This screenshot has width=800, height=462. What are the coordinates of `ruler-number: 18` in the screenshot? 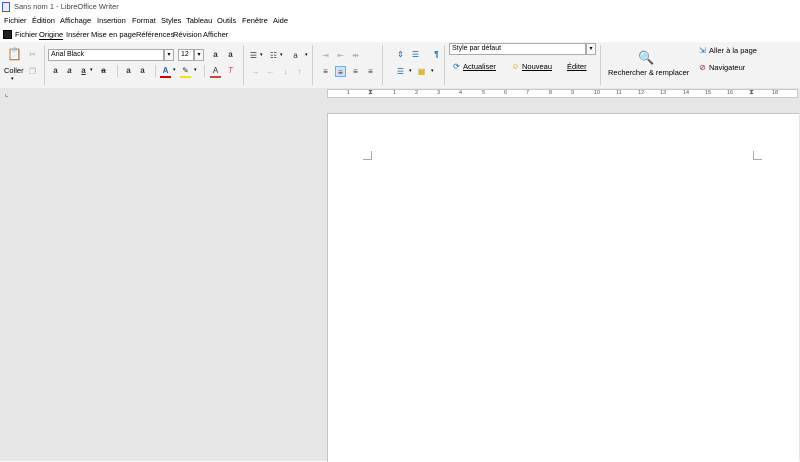 It's located at (775, 93).